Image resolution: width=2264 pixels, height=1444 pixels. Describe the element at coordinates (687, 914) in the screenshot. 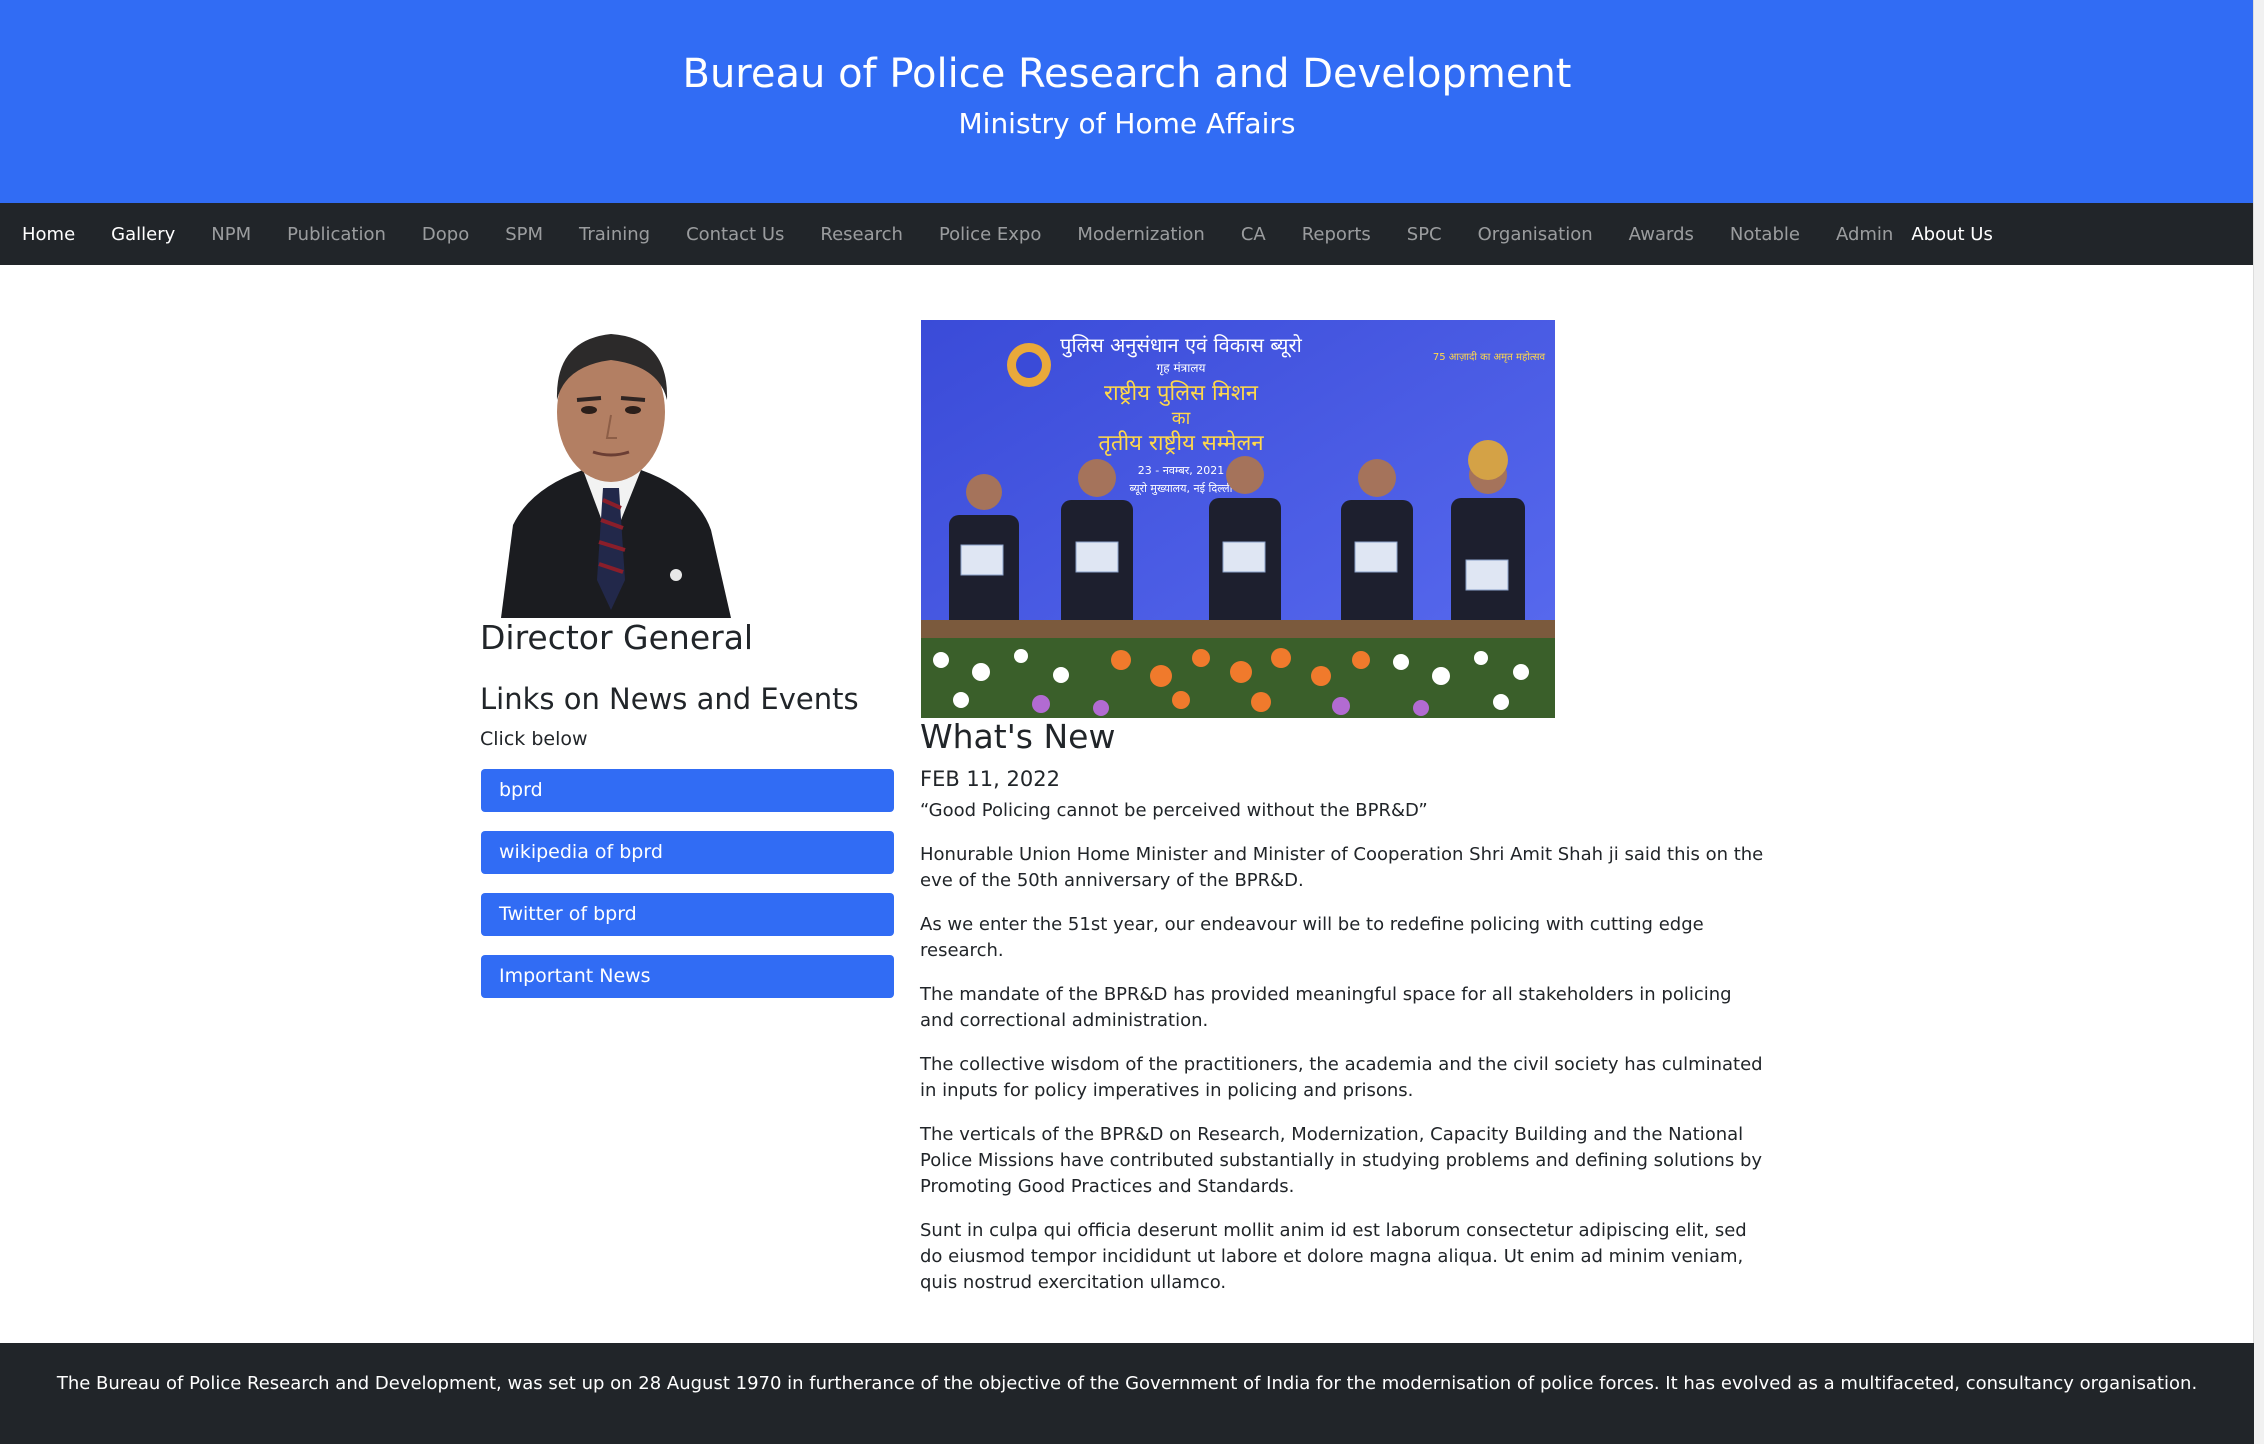

I see `twitter-link-button: Twitter of bprd` at that location.